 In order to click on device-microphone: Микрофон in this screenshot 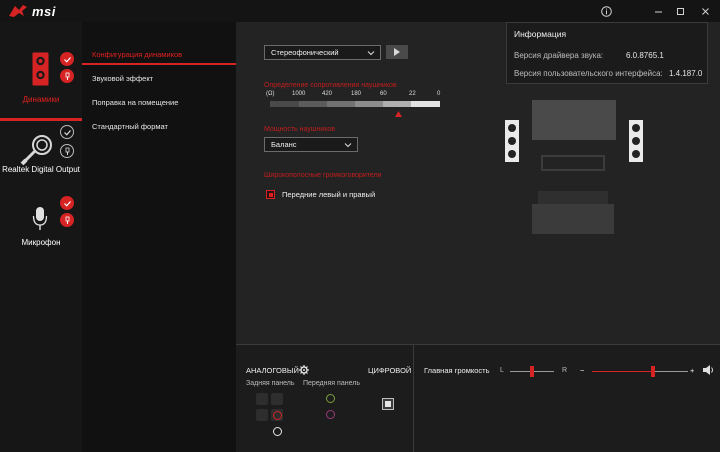, I will do `click(41, 223)`.